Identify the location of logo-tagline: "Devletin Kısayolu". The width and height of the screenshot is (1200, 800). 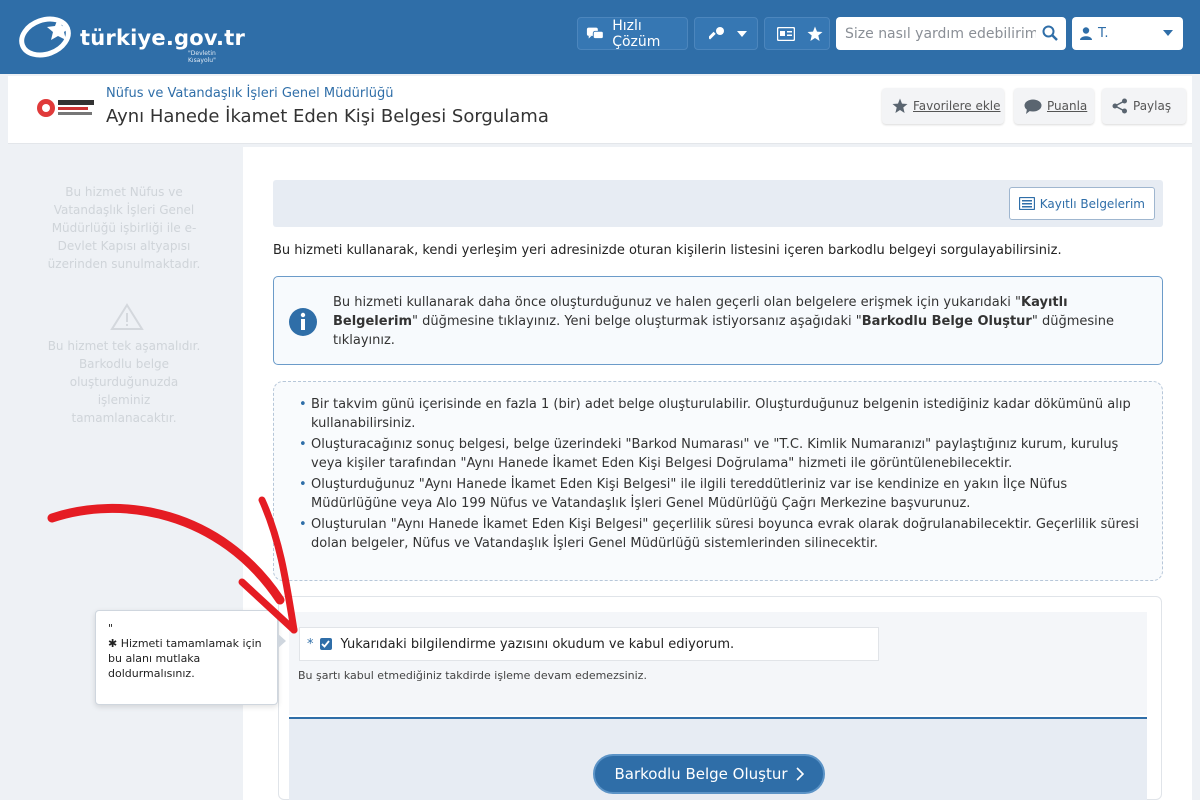
(202, 57).